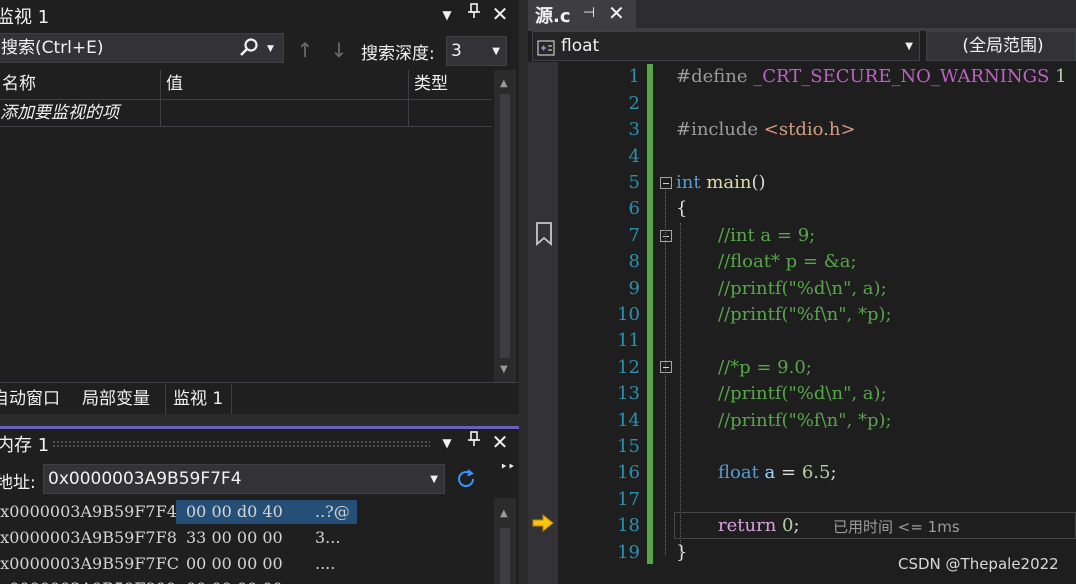  I want to click on scroll-down-icon: ▼, so click(504, 369).